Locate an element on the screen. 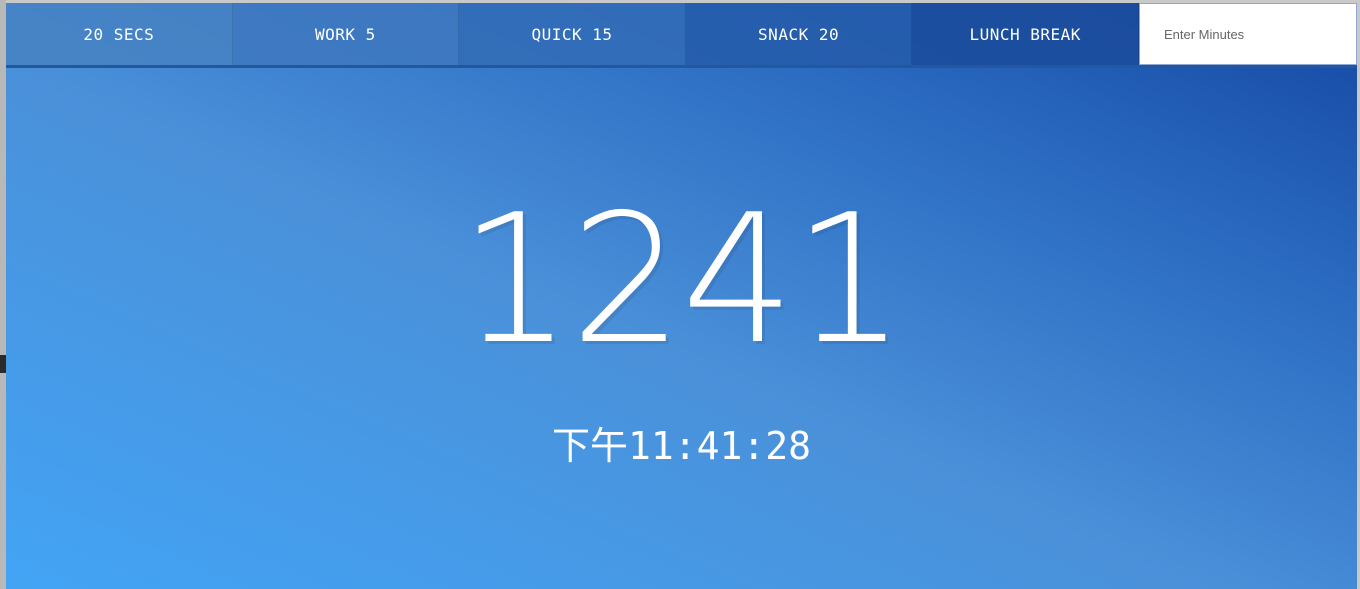  timer-button-snack-20: SNACK 20 is located at coordinates (799, 34).